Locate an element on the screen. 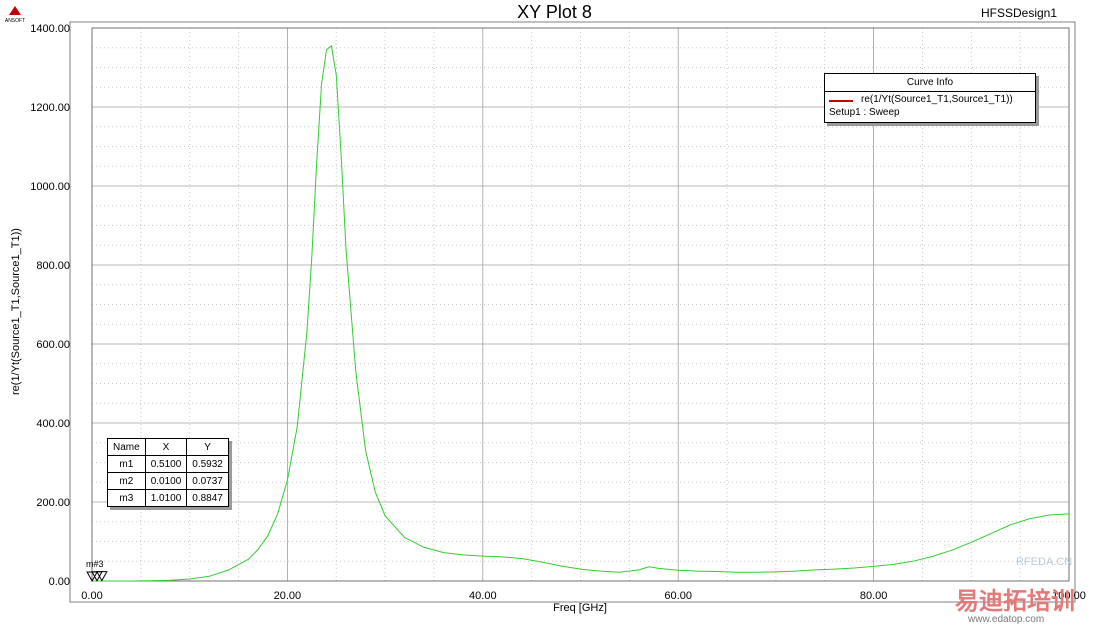 The width and height of the screenshot is (1109, 630). marker-header-y: Y is located at coordinates (207, 447).